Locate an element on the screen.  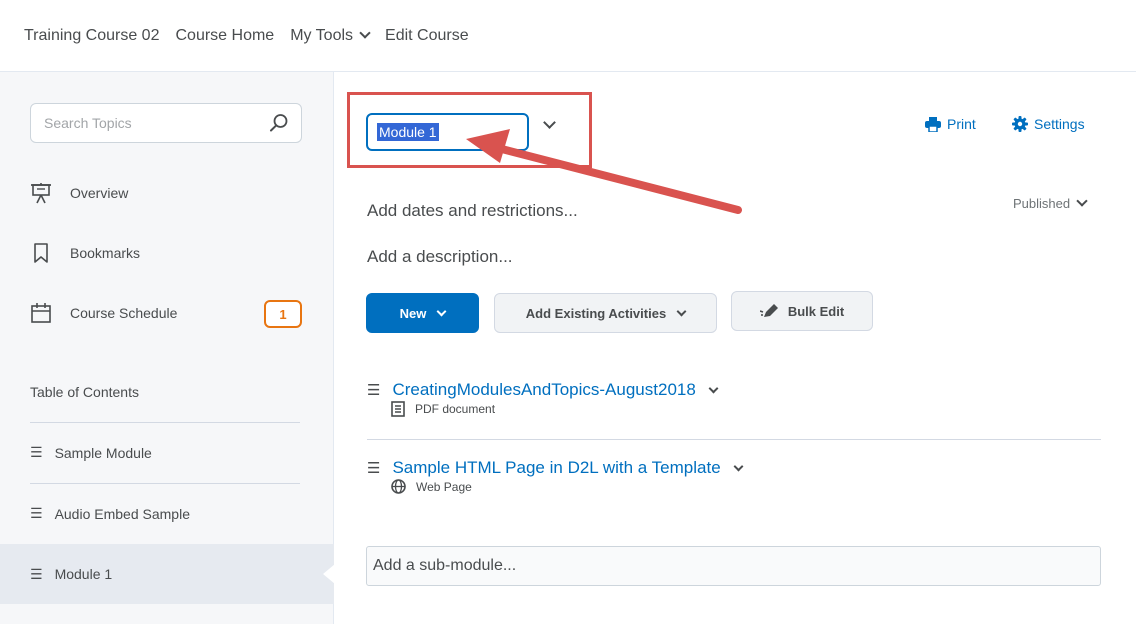
search-box is located at coordinates (166, 123).